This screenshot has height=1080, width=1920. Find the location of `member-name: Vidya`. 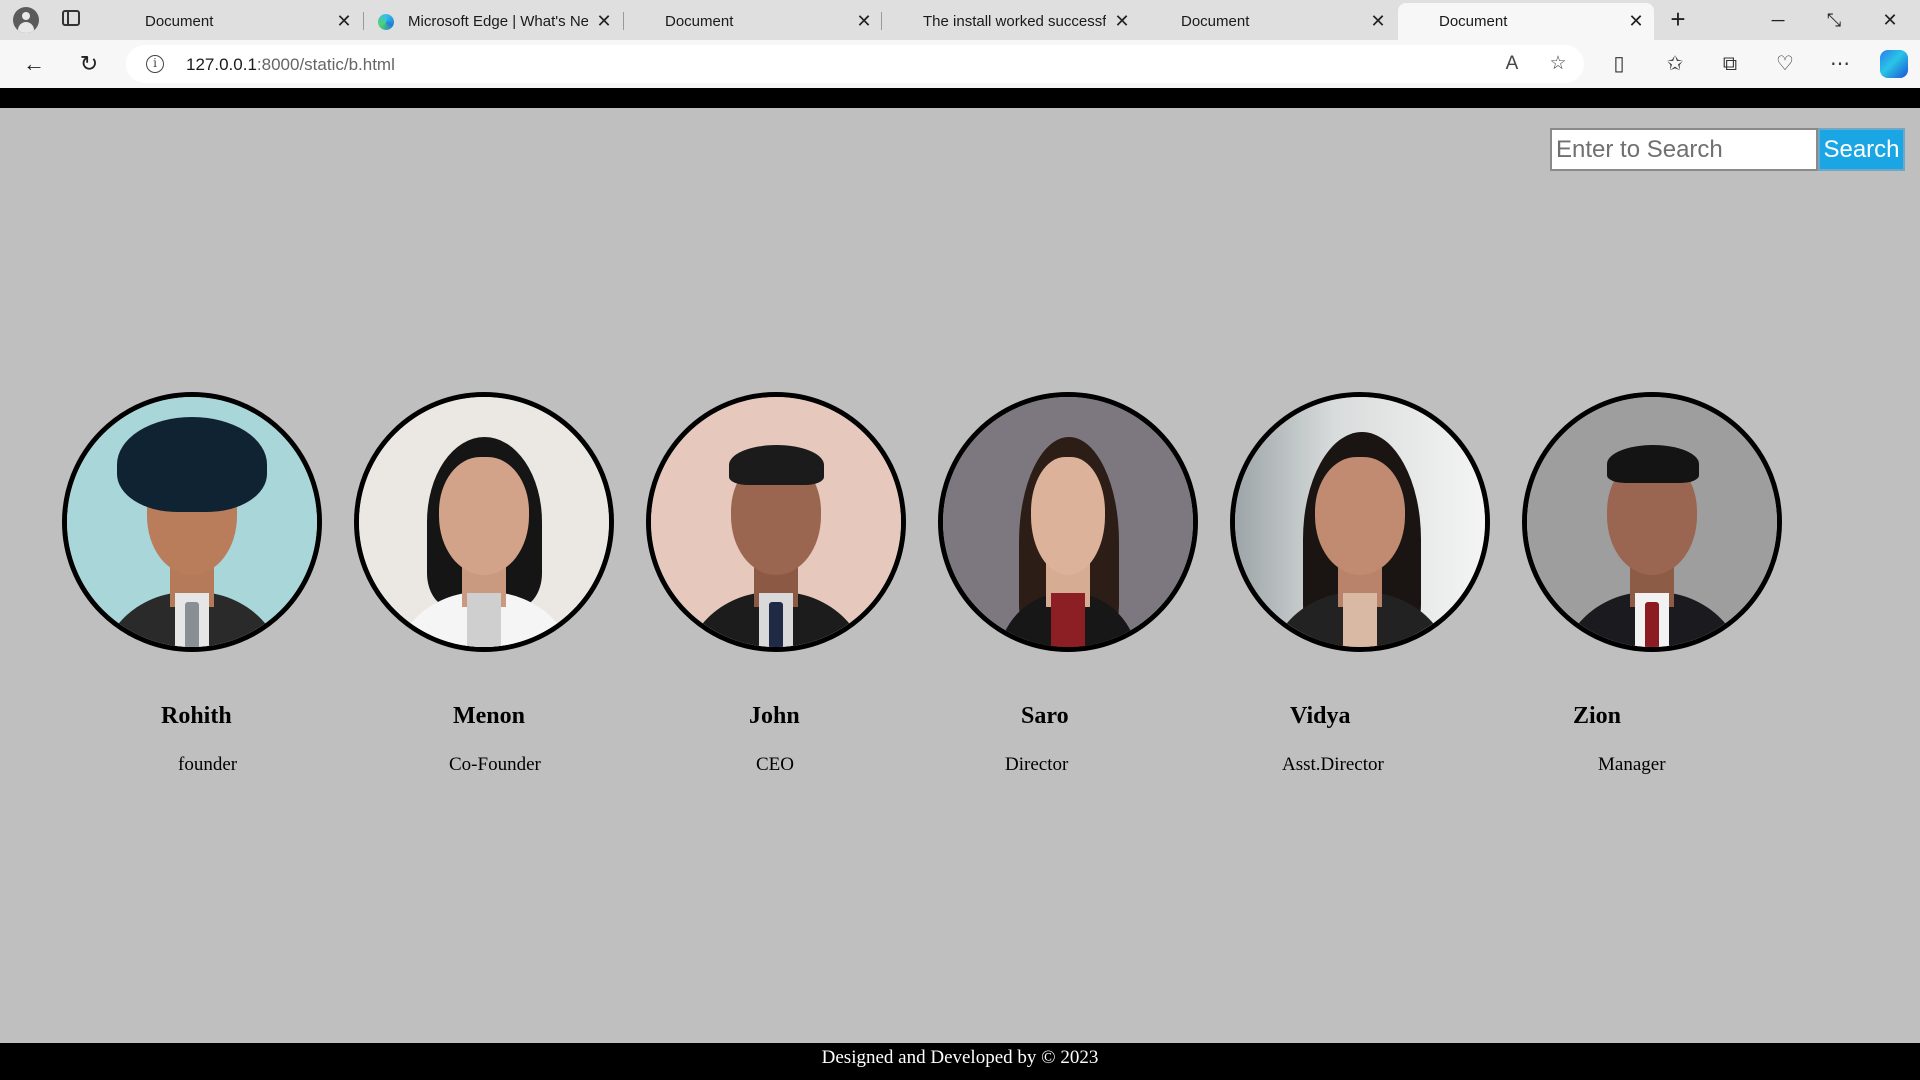

member-name: Vidya is located at coordinates (1320, 716).